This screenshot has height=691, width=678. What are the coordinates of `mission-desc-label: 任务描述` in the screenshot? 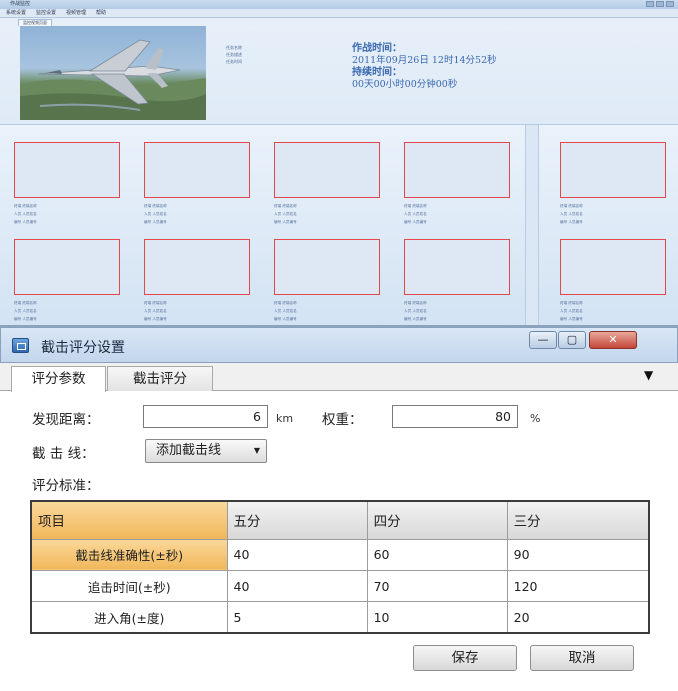 It's located at (234, 54).